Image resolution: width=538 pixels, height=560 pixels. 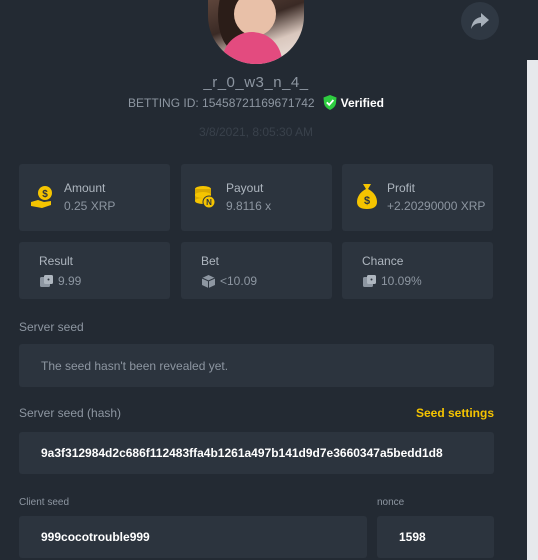 I want to click on profit-card: $ Profit +2.20290000 XRP, so click(x=417, y=197).